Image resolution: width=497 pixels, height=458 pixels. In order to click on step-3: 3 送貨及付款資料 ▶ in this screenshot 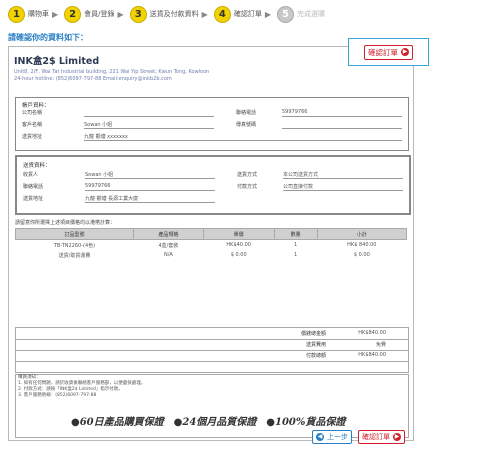, I will do `click(168, 14)`.